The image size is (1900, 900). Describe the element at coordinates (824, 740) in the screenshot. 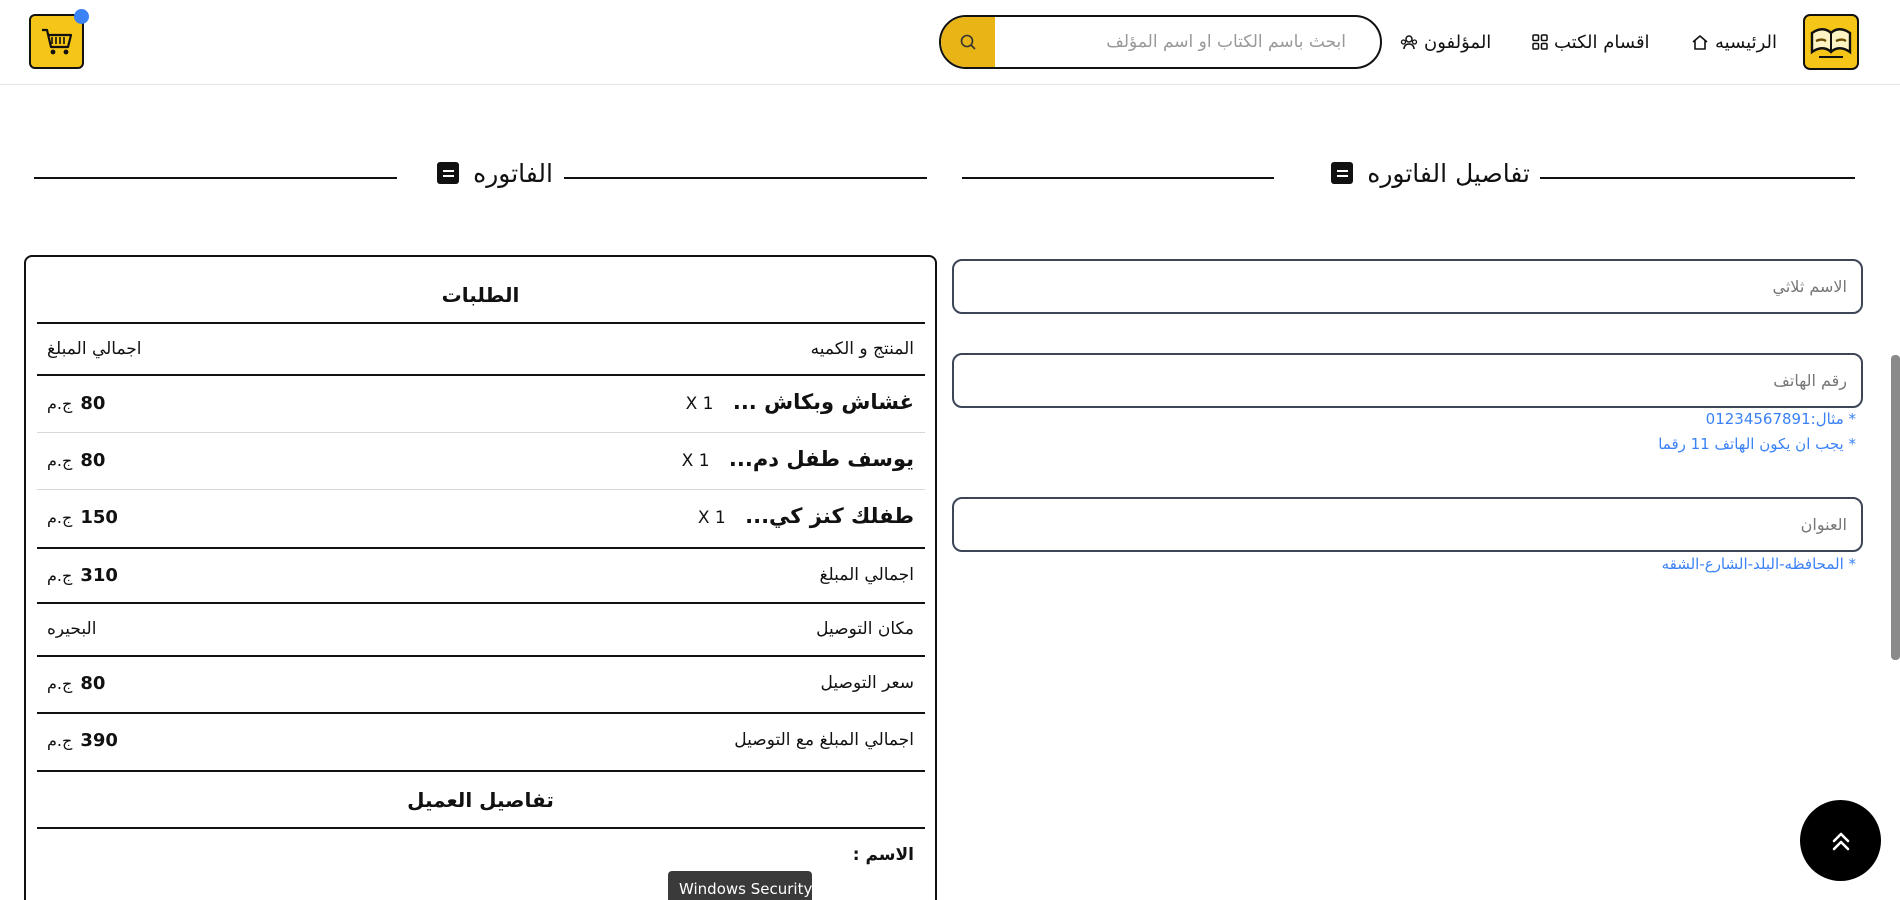

I see `grand-total-label: اجمالي المبلغ مع التوصيل` at that location.